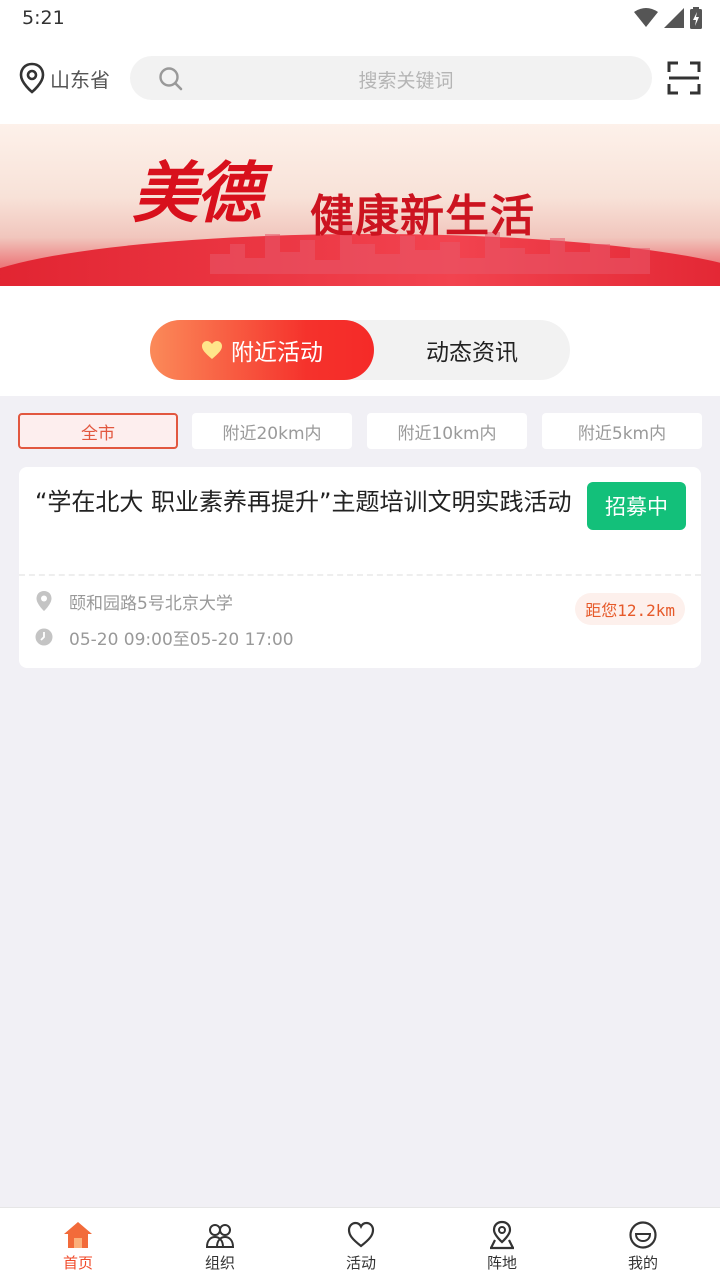 The height and width of the screenshot is (1280, 720). I want to click on wifi-icon, so click(646, 17).